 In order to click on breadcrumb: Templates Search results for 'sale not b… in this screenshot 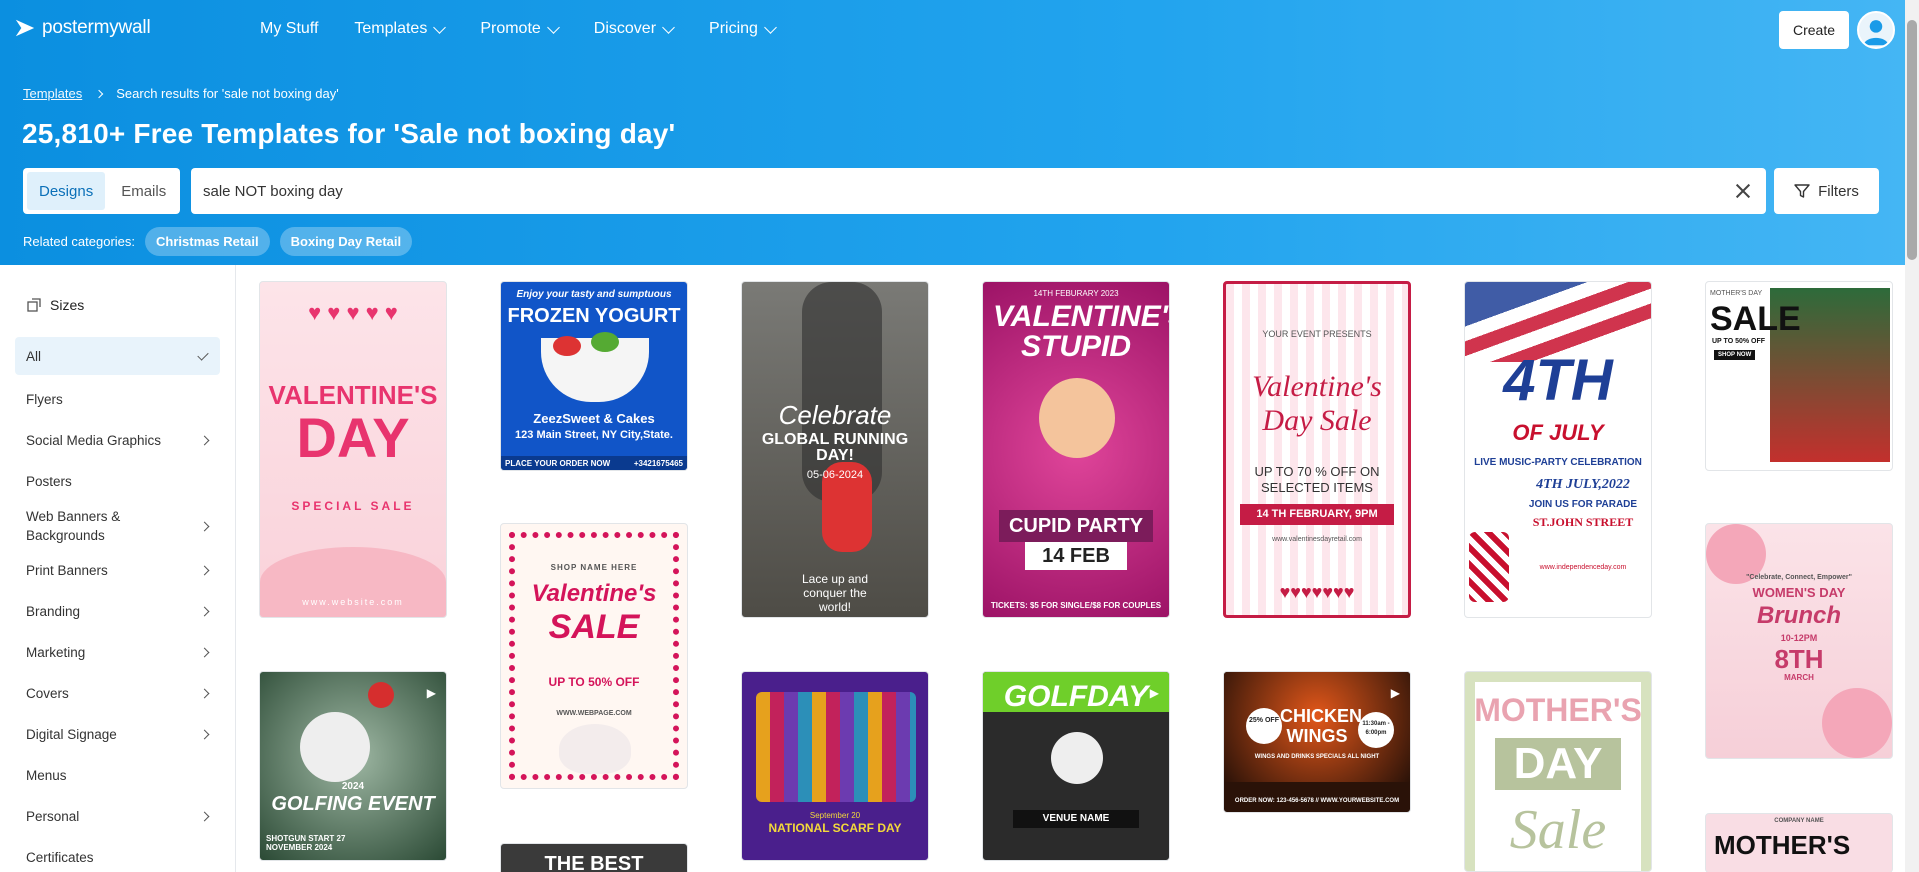, I will do `click(181, 93)`.